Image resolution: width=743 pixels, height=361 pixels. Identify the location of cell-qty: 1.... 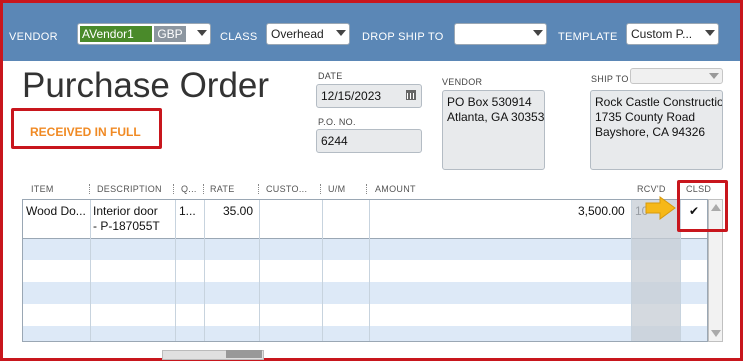
(187, 211).